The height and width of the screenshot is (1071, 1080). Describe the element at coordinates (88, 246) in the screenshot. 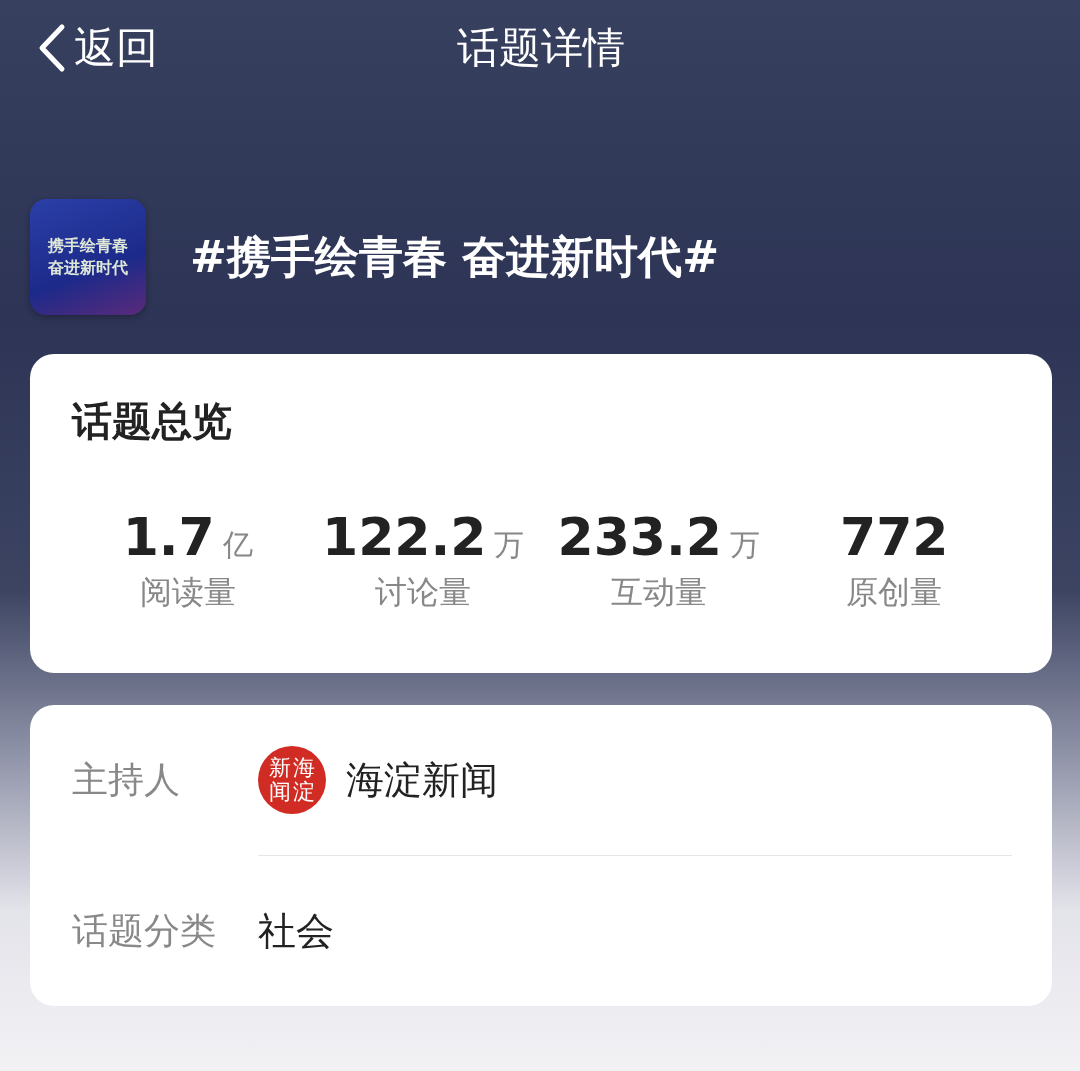

I see `cover-text: 携手绘青春` at that location.